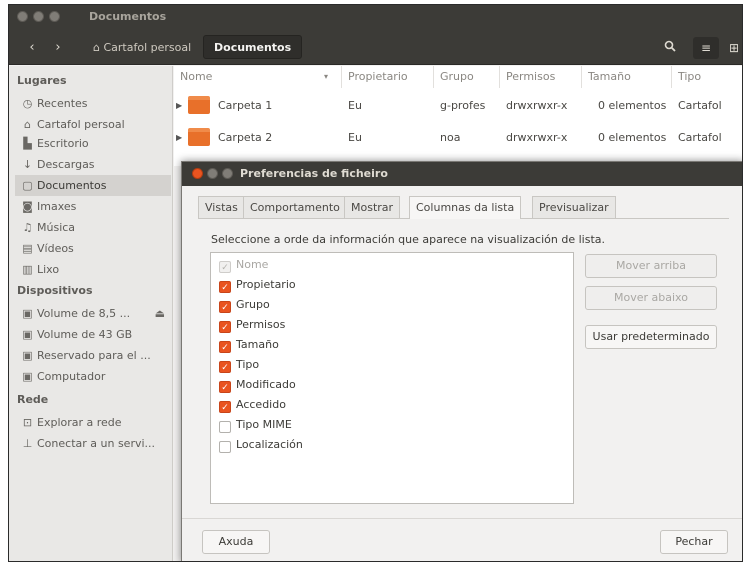 This screenshot has height=562, width=743. I want to click on sidebar-item-escritorio: ▙ Escritorio, so click(93, 143).